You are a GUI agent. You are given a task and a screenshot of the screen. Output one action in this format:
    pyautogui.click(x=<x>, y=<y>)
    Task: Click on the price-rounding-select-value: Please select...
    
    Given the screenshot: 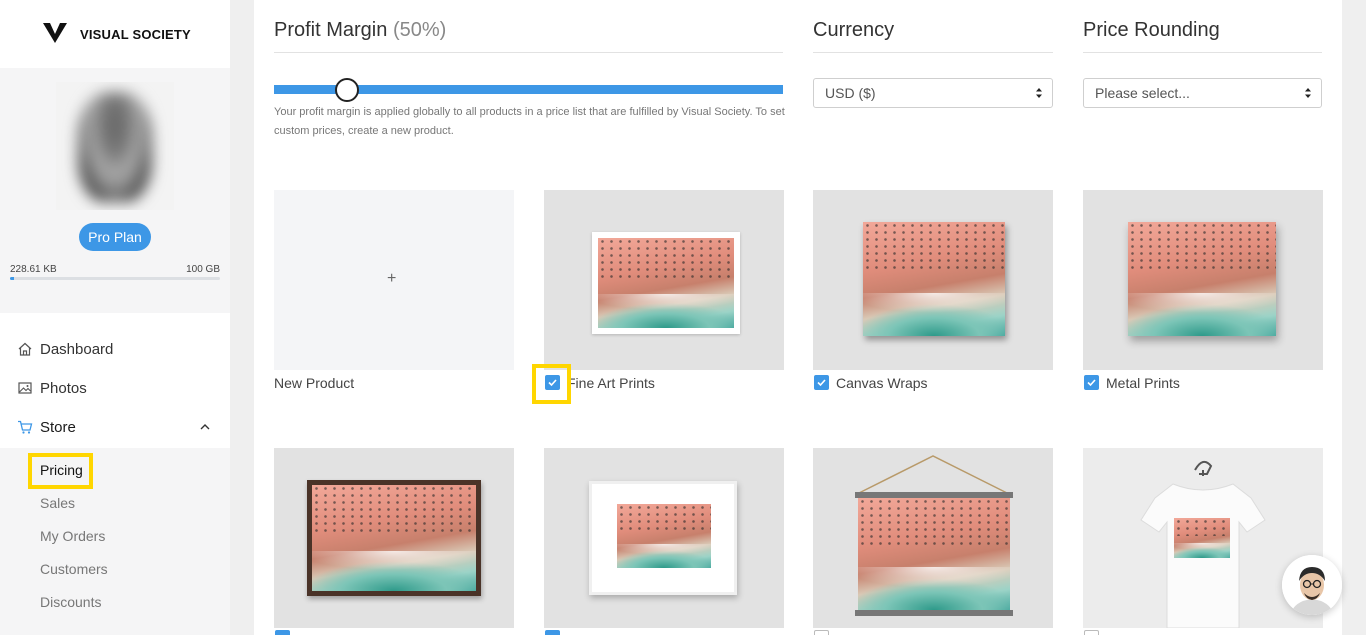 What is the action you would take?
    pyautogui.click(x=1142, y=93)
    